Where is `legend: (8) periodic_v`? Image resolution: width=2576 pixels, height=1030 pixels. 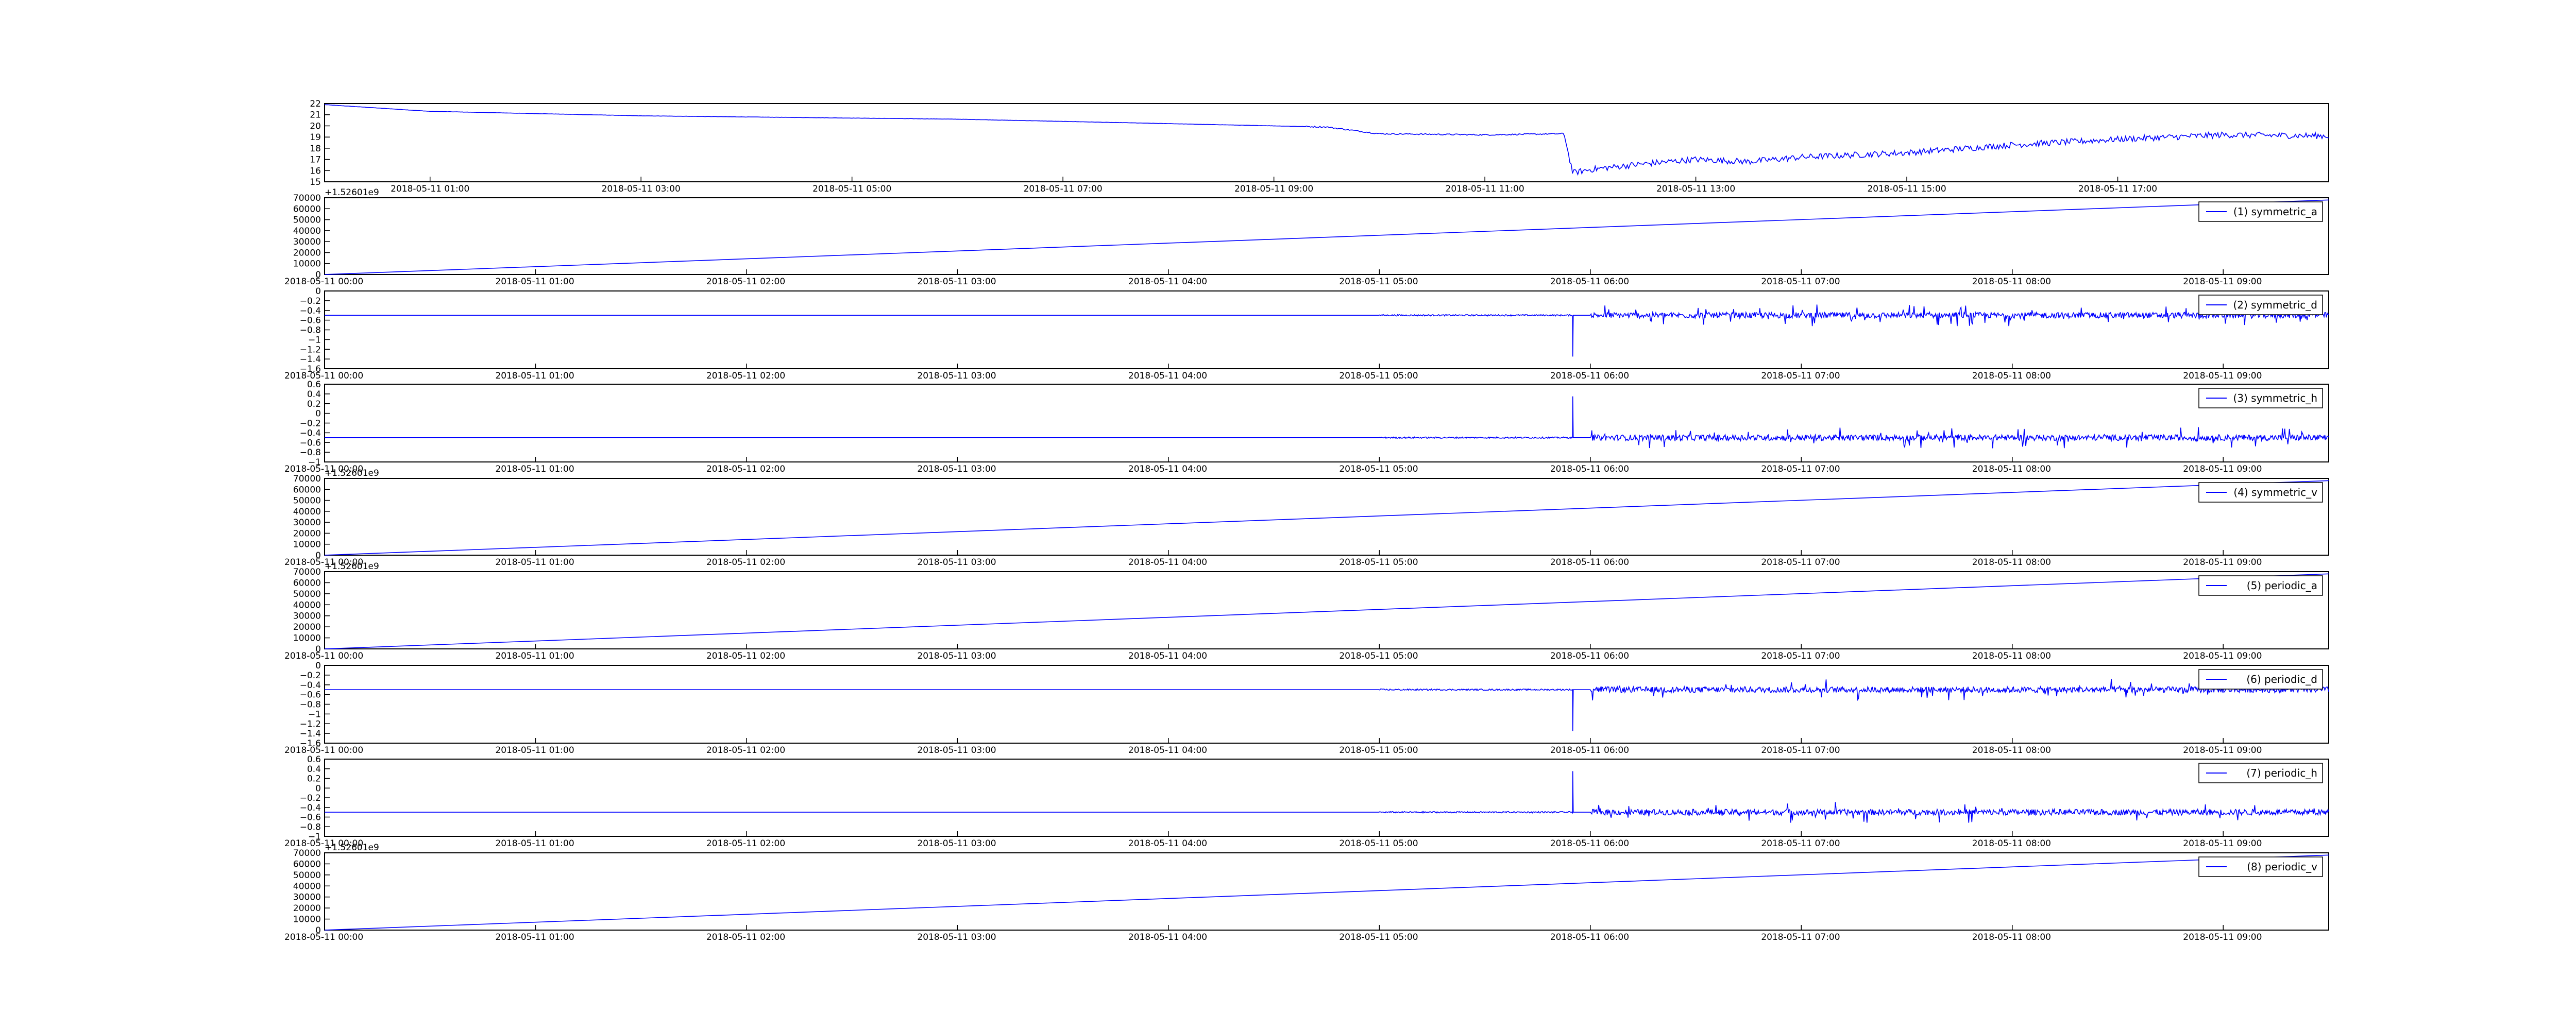
legend: (8) periodic_v is located at coordinates (2260, 866).